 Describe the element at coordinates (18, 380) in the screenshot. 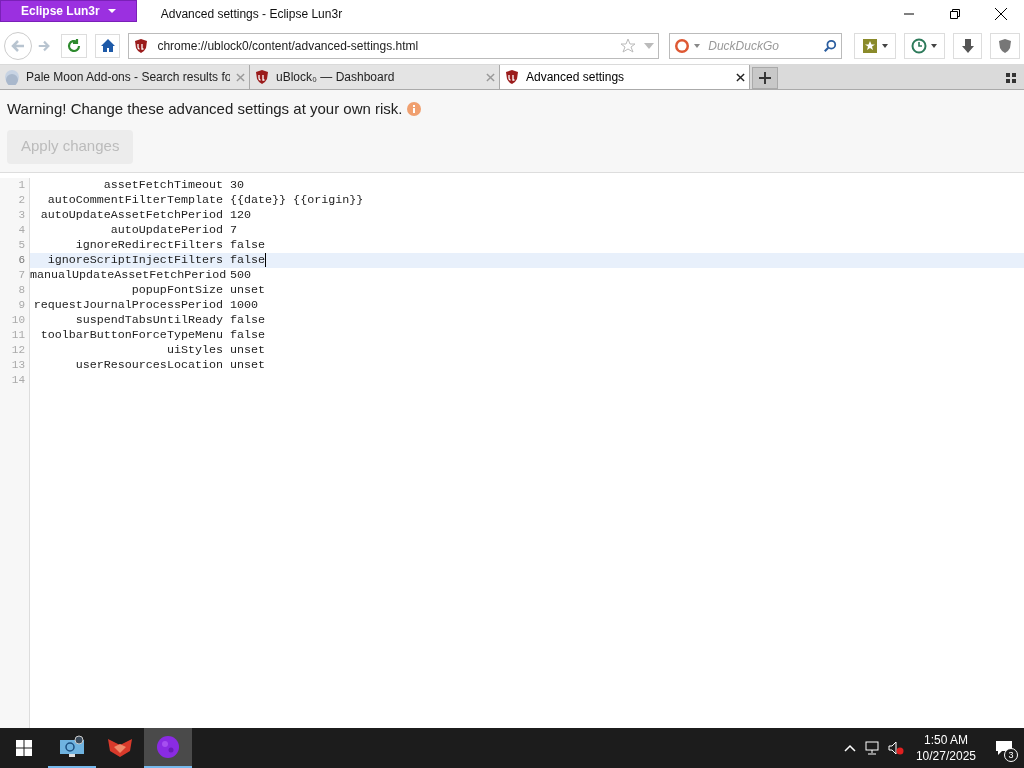

I see `line-number: 14` at that location.